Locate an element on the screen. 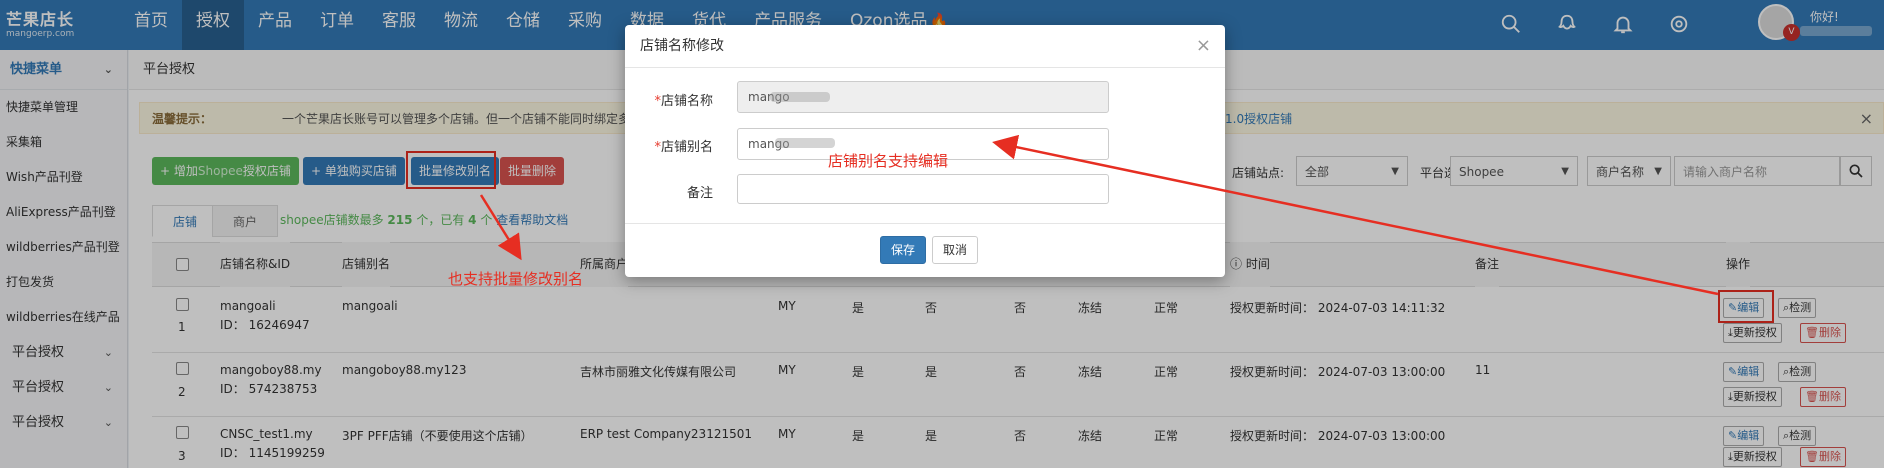 The image size is (1884, 468). shop-alias-label-text: 店铺别名 is located at coordinates (686, 147).